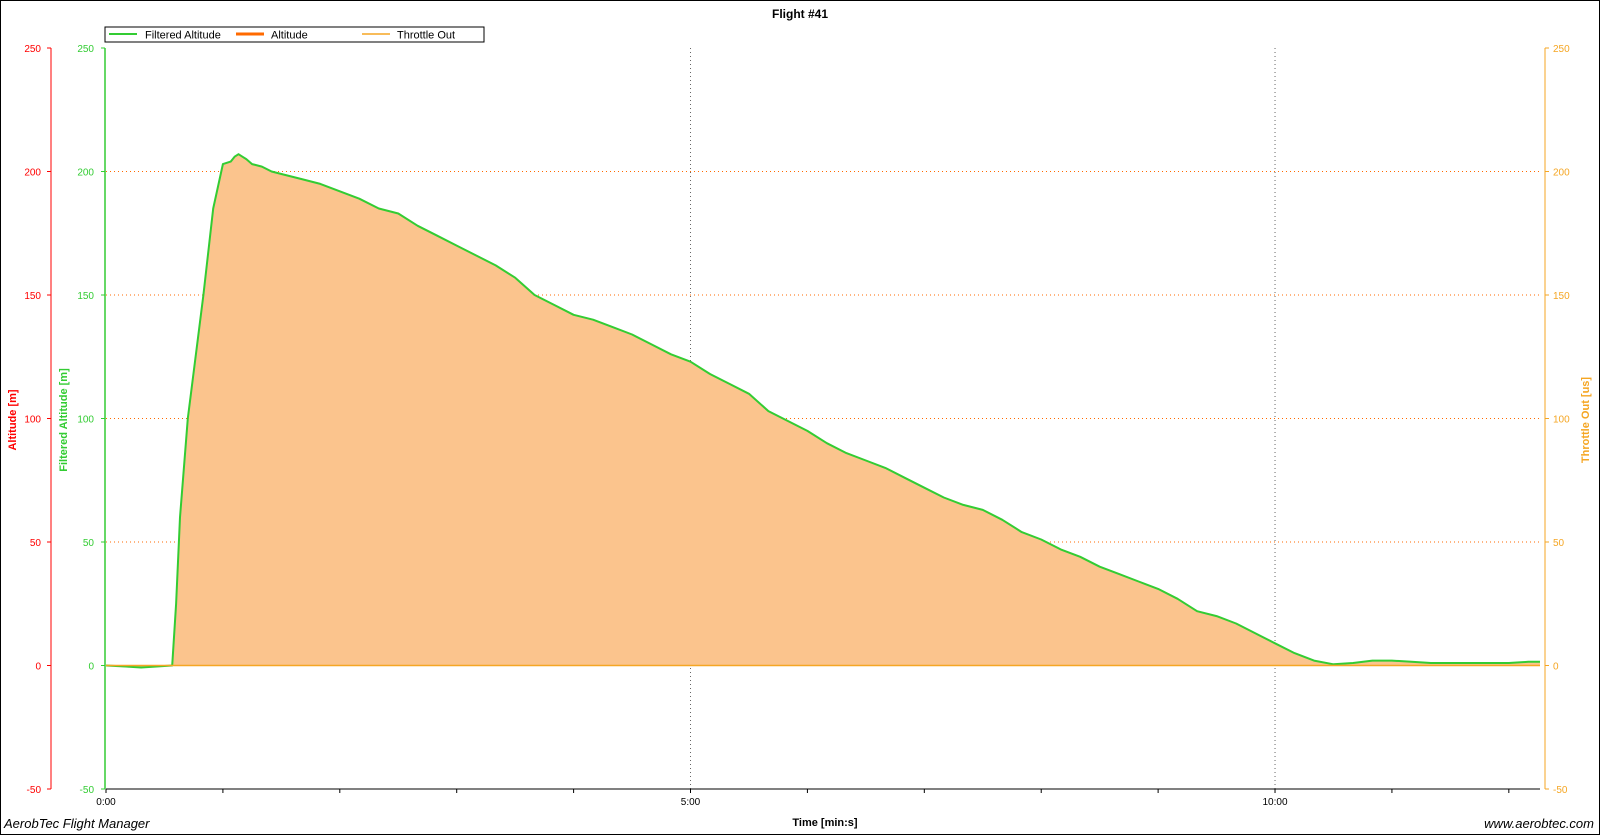 Image resolution: width=1600 pixels, height=835 pixels. What do you see at coordinates (32, 173) in the screenshot?
I see `y-tick-label-altitude: 200` at bounding box center [32, 173].